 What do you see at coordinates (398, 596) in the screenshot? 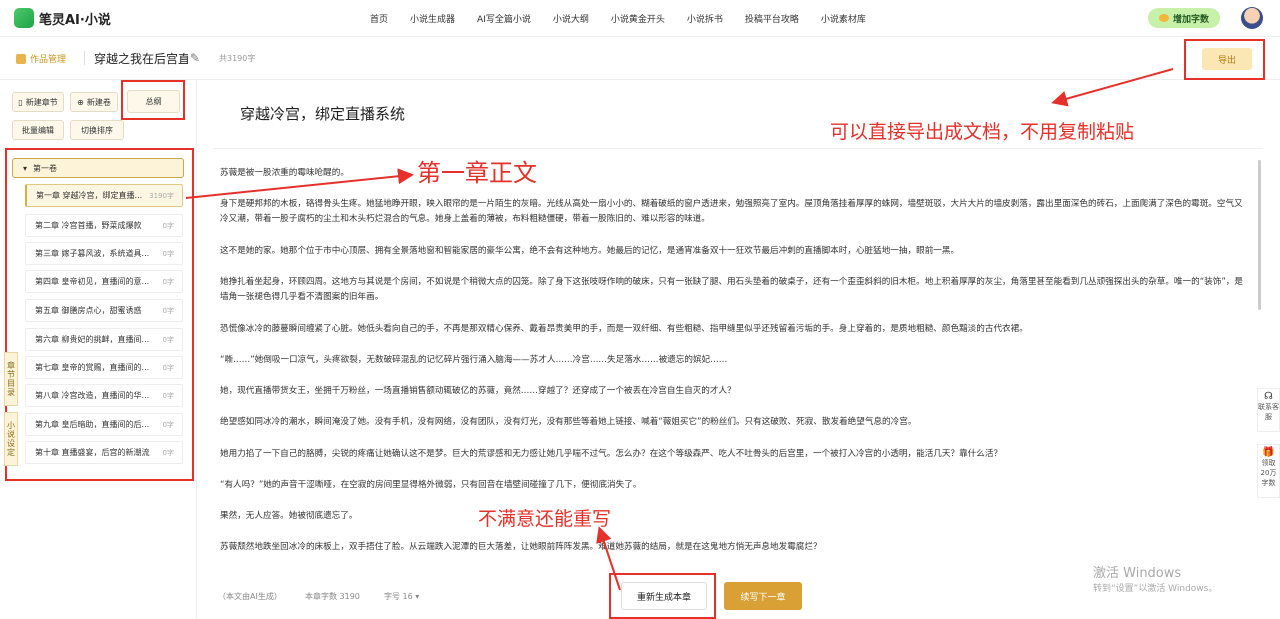
I see `font-size-label: 字号 16` at bounding box center [398, 596].